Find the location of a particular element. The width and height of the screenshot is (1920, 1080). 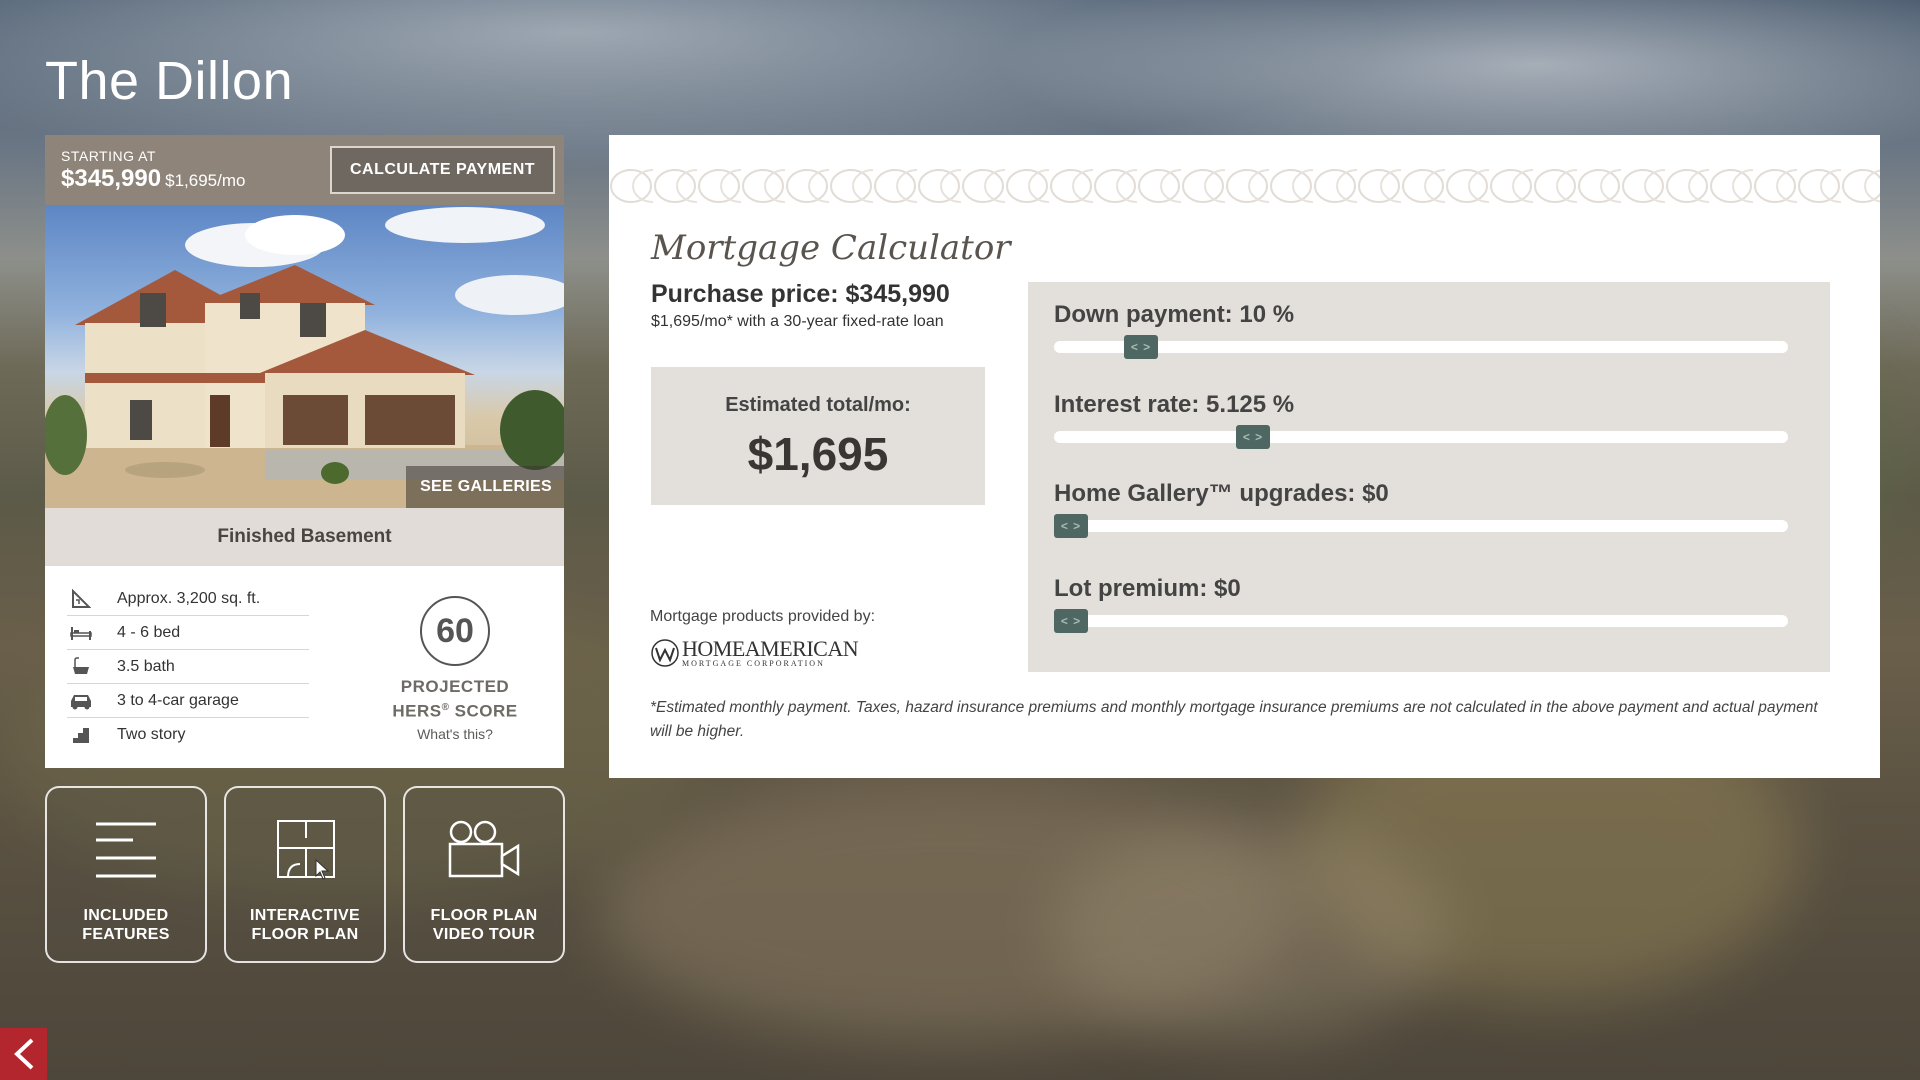

floor-plan-video-tour-button: FLOOR PLAN VIDEO TOUR is located at coordinates (484, 874).